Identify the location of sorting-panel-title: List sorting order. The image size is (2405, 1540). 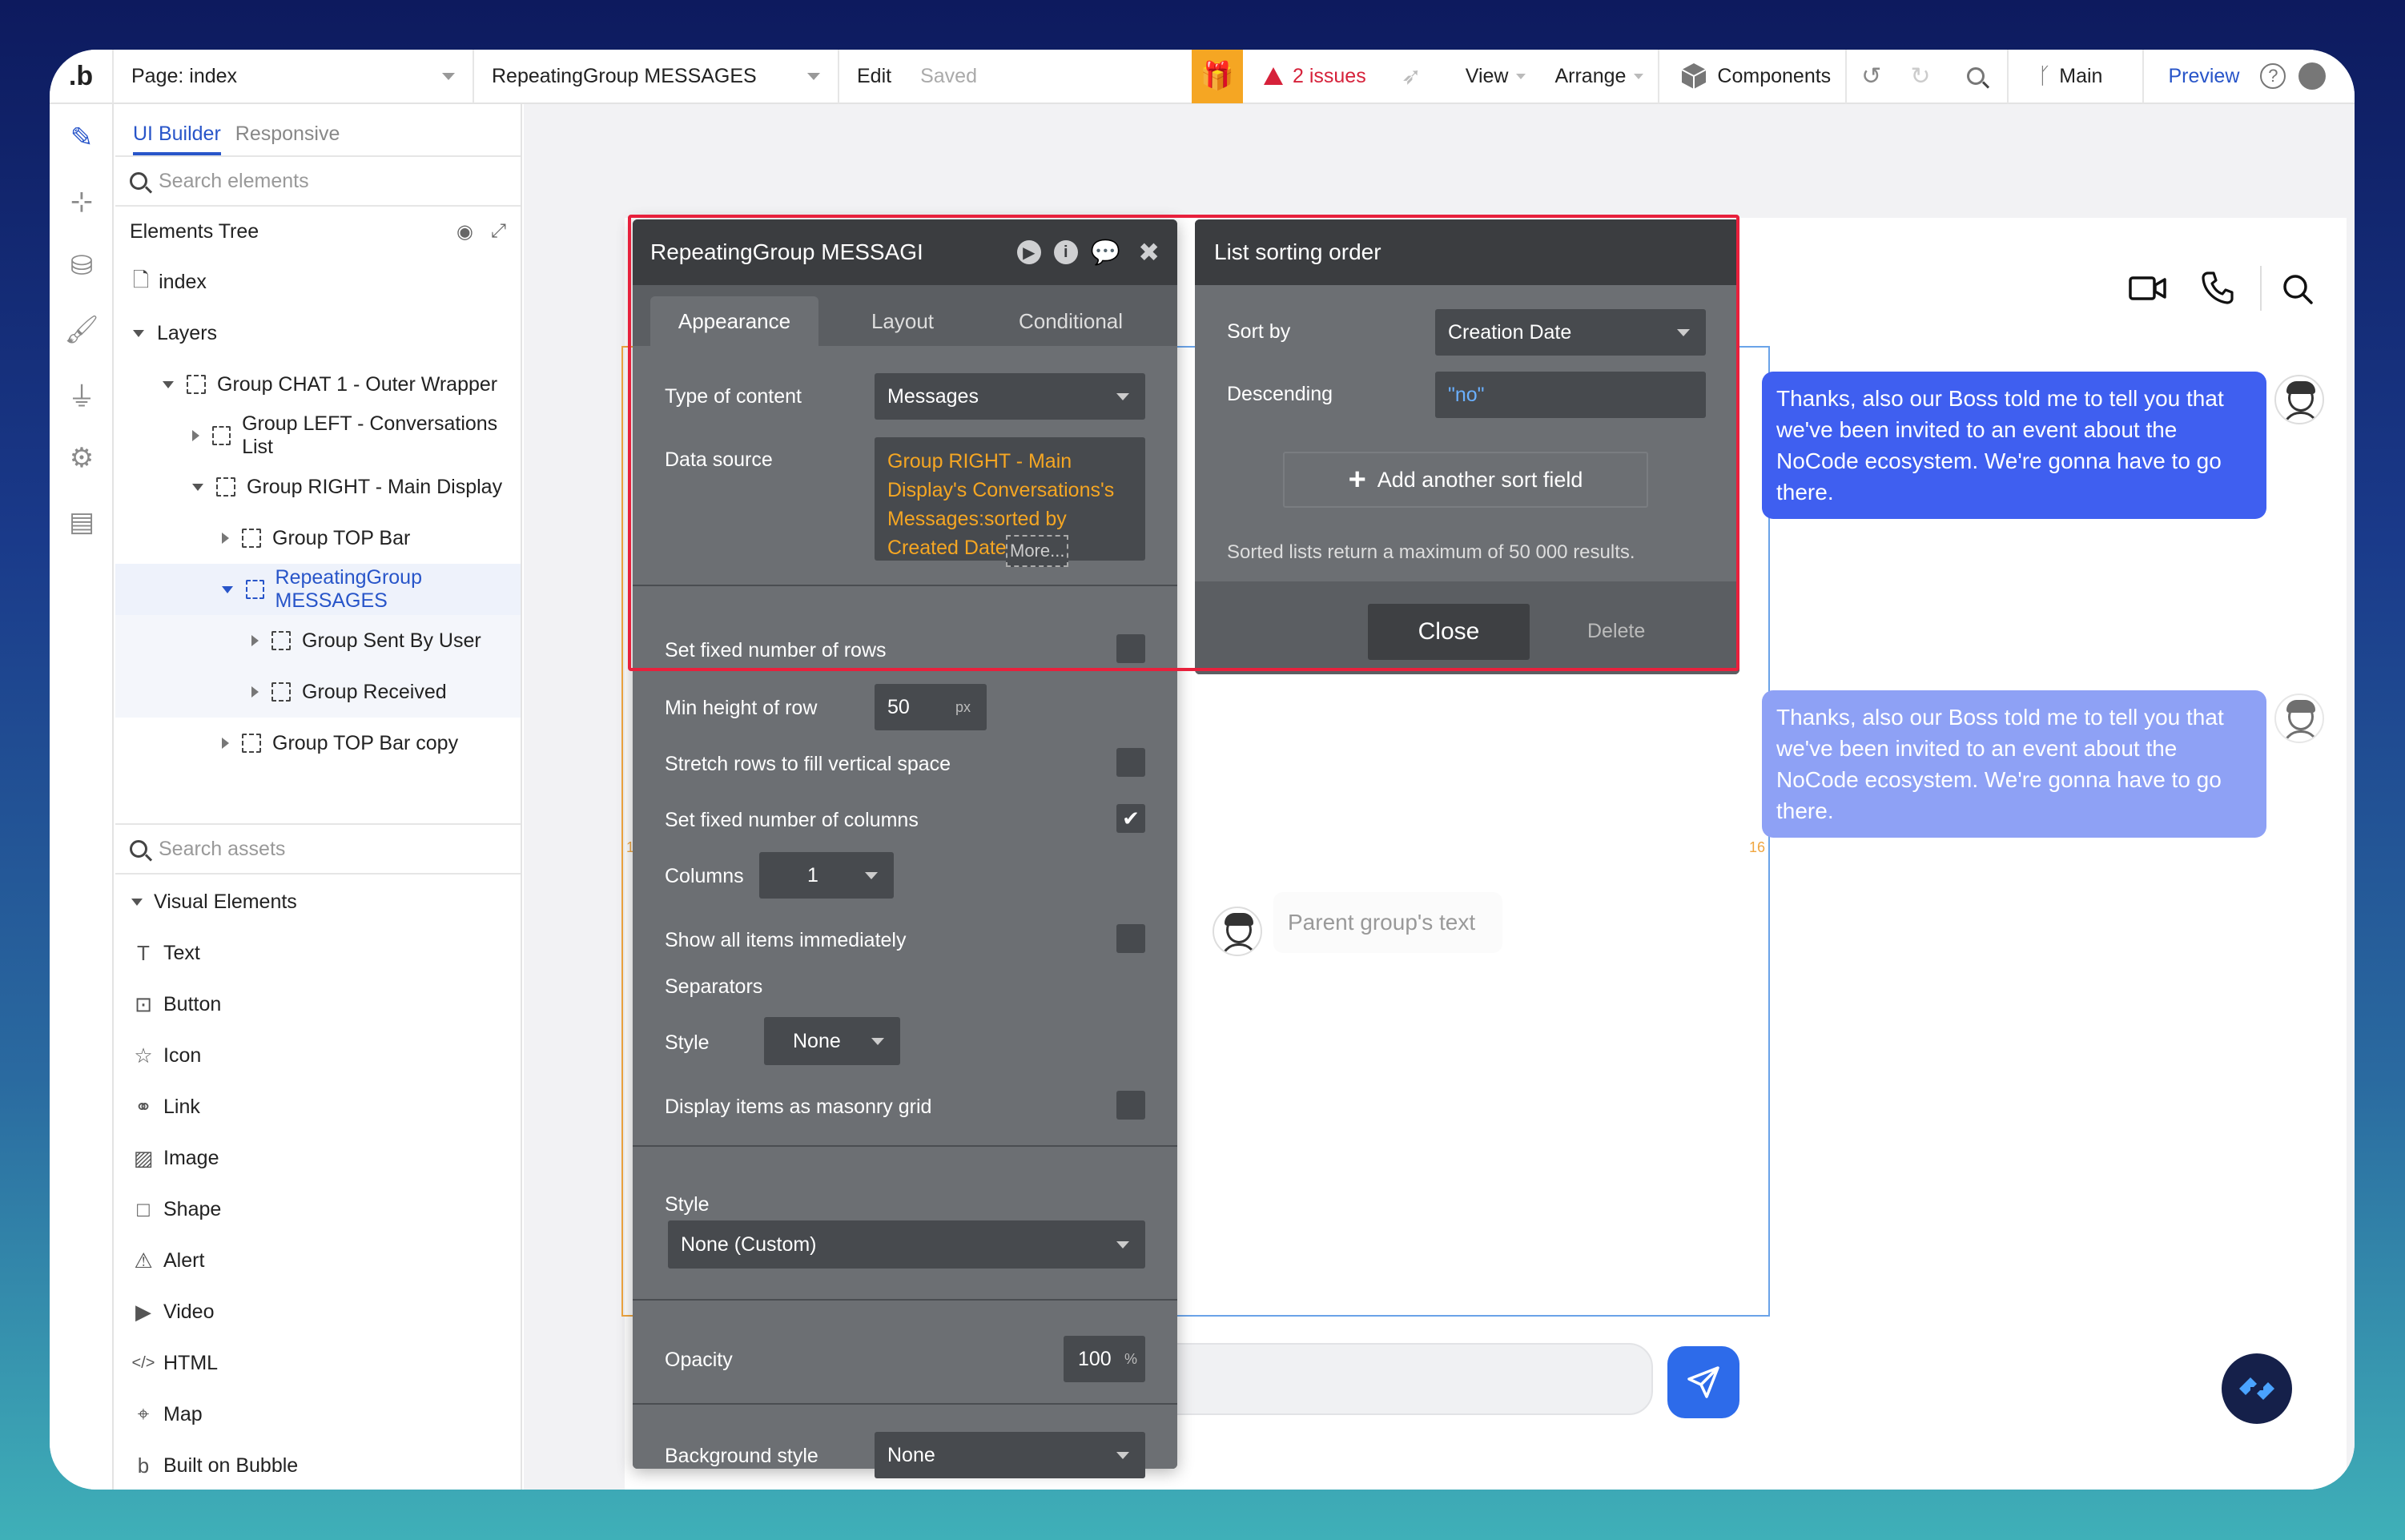
(1467, 252).